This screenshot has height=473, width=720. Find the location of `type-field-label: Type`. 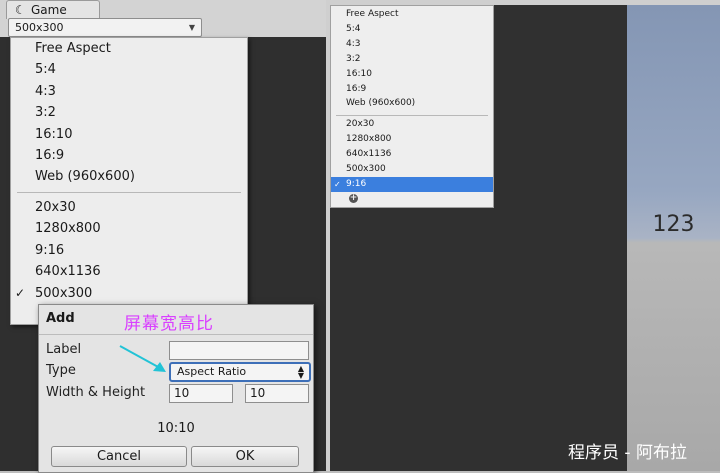

type-field-label: Type is located at coordinates (61, 370).